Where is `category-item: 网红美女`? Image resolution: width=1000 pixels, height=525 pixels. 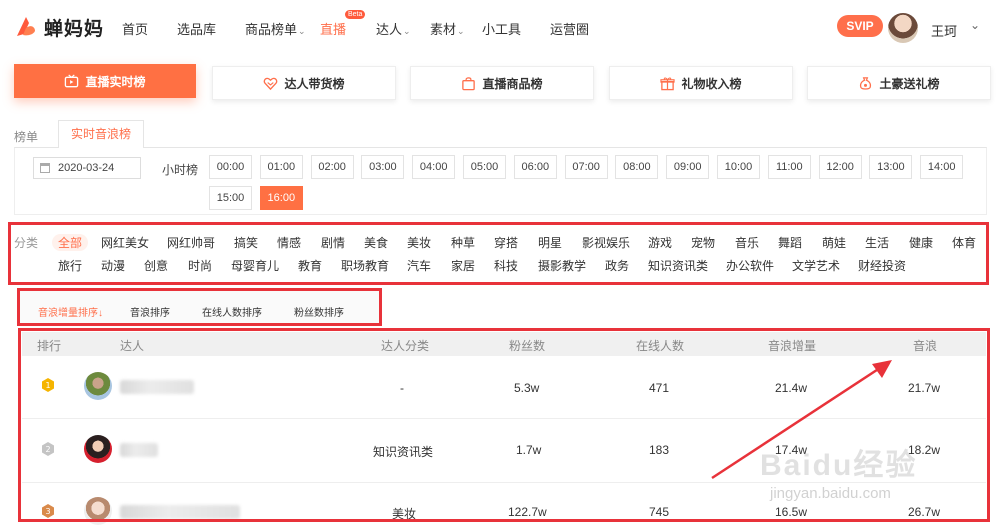
category-item: 网红美女 is located at coordinates (125, 242).